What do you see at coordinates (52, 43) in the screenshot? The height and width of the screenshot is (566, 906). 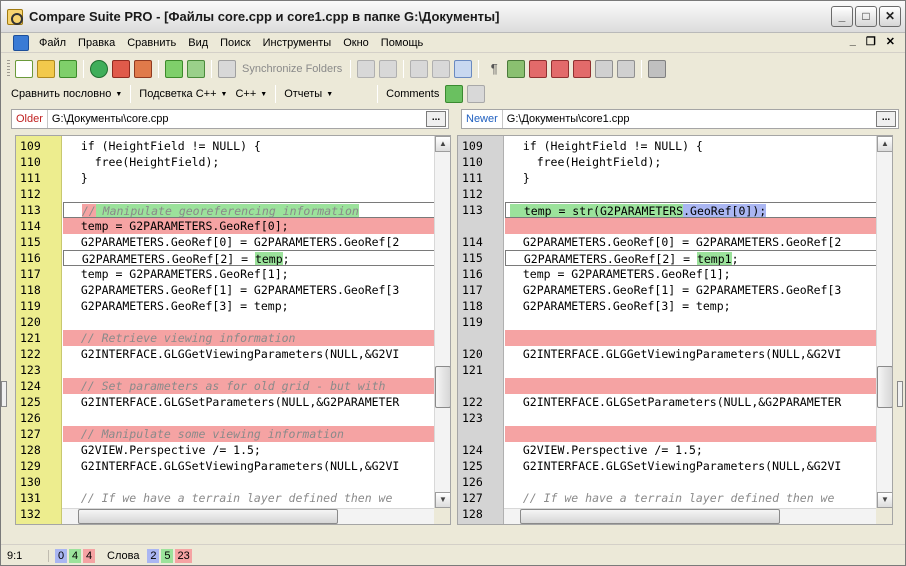 I see `menu-file: Файл` at bounding box center [52, 43].